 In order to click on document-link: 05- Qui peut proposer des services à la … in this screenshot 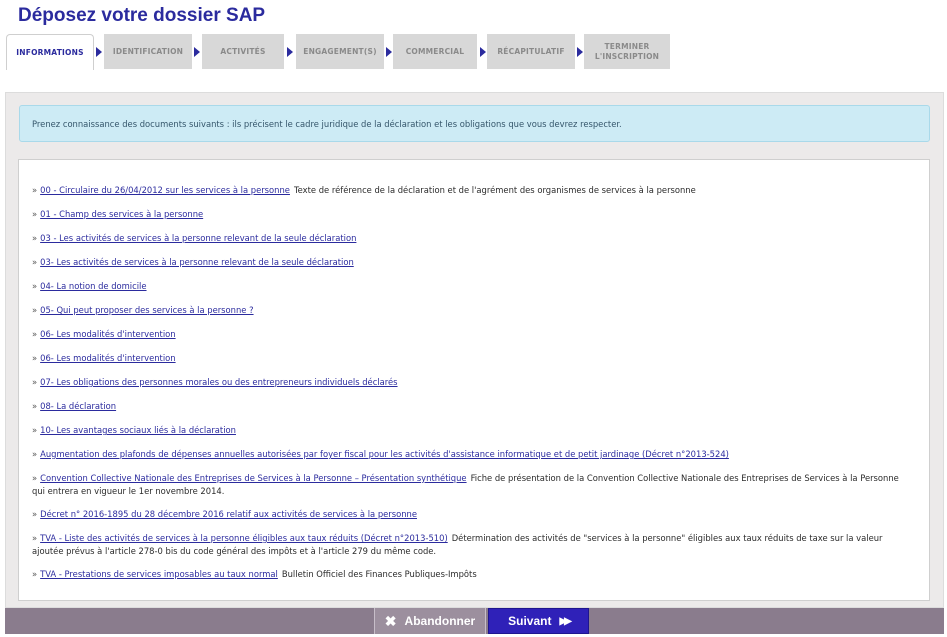, I will do `click(146, 310)`.